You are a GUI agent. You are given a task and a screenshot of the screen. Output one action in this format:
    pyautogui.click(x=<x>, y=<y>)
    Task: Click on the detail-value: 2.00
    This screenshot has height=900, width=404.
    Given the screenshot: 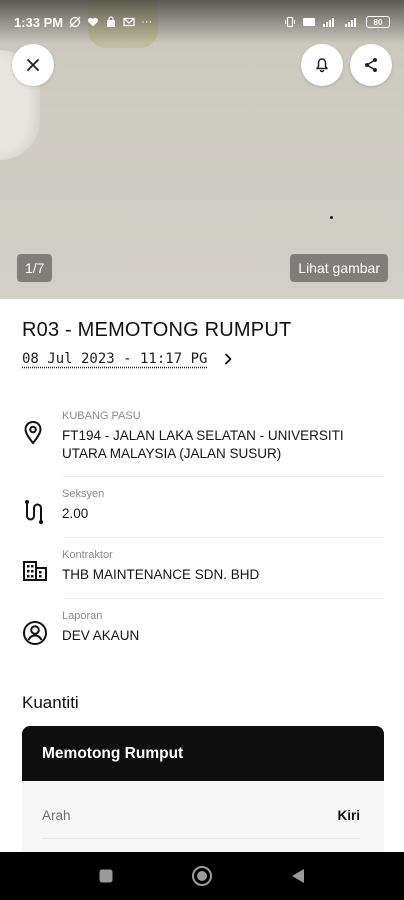 What is the action you would take?
    pyautogui.click(x=75, y=513)
    